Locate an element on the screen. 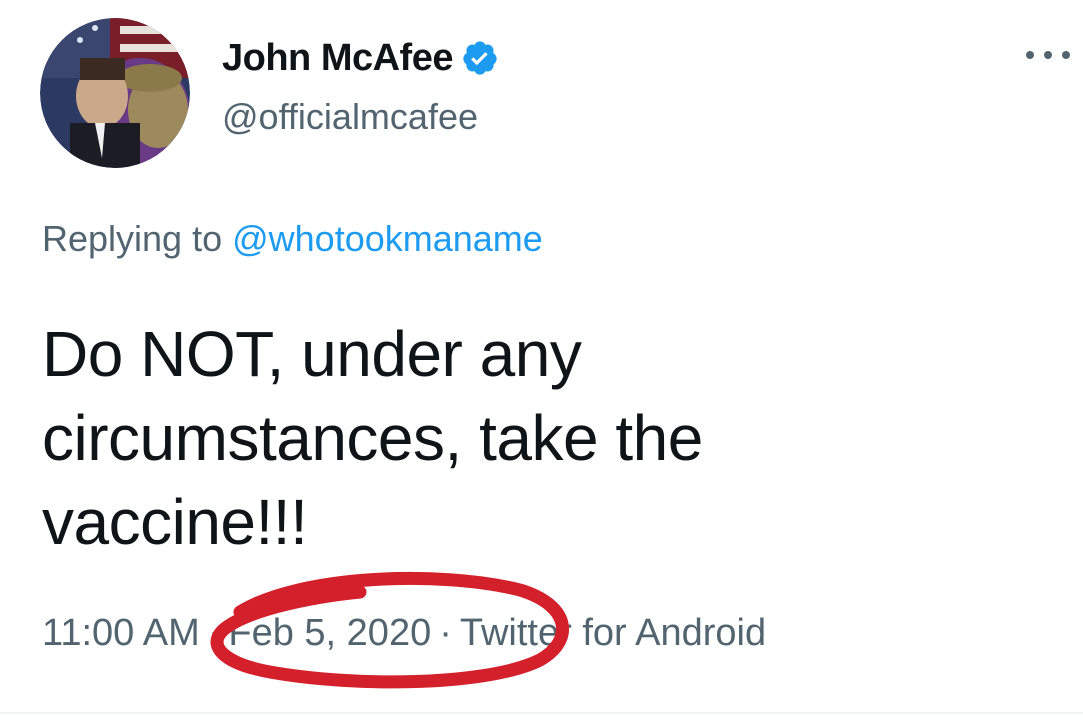 The width and height of the screenshot is (1083, 725). more-options-icon is located at coordinates (1048, 55).